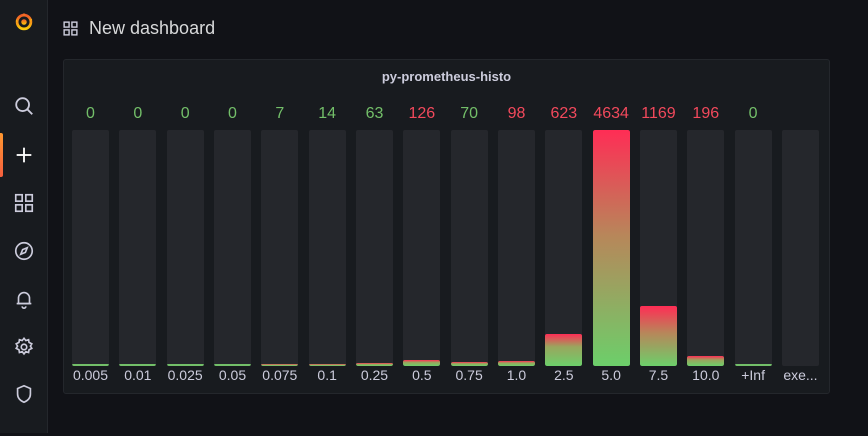 The height and width of the screenshot is (436, 868). What do you see at coordinates (469, 113) in the screenshot?
I see `bar-gauge-value: 70` at bounding box center [469, 113].